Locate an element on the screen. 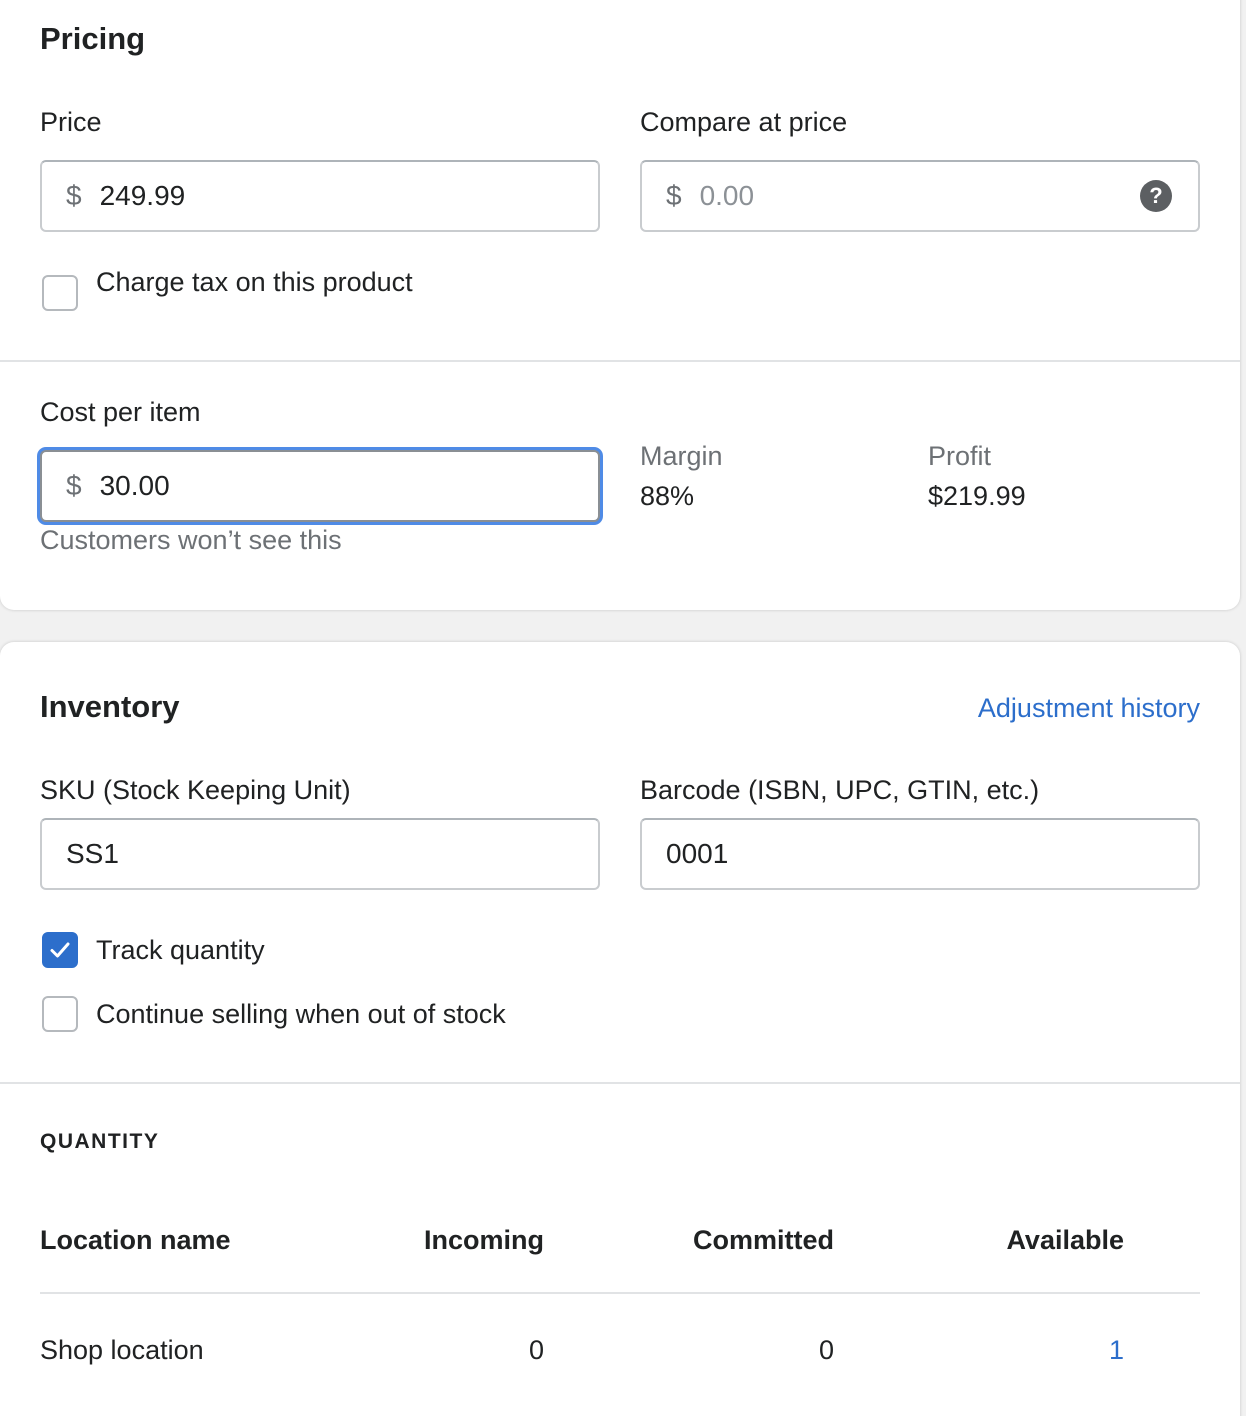 This screenshot has width=1246, height=1416. charge-tax-label: Charge tax on this product is located at coordinates (254, 282).